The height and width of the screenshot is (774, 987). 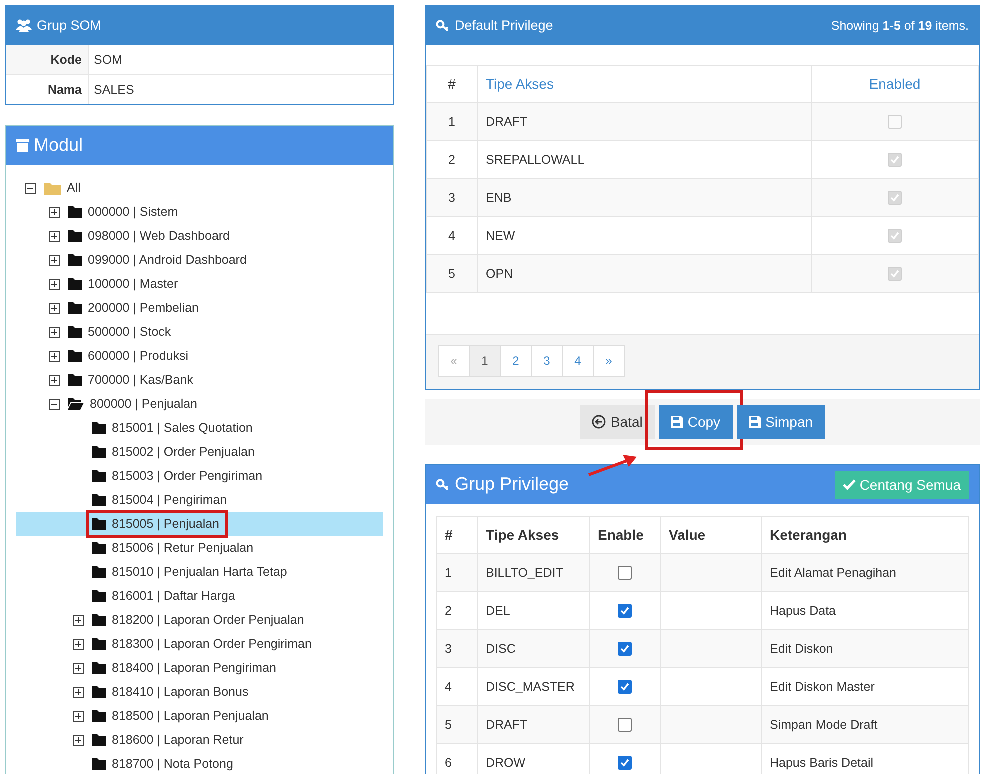 I want to click on tree-item: 815004 | Pengiriman, so click(x=170, y=500).